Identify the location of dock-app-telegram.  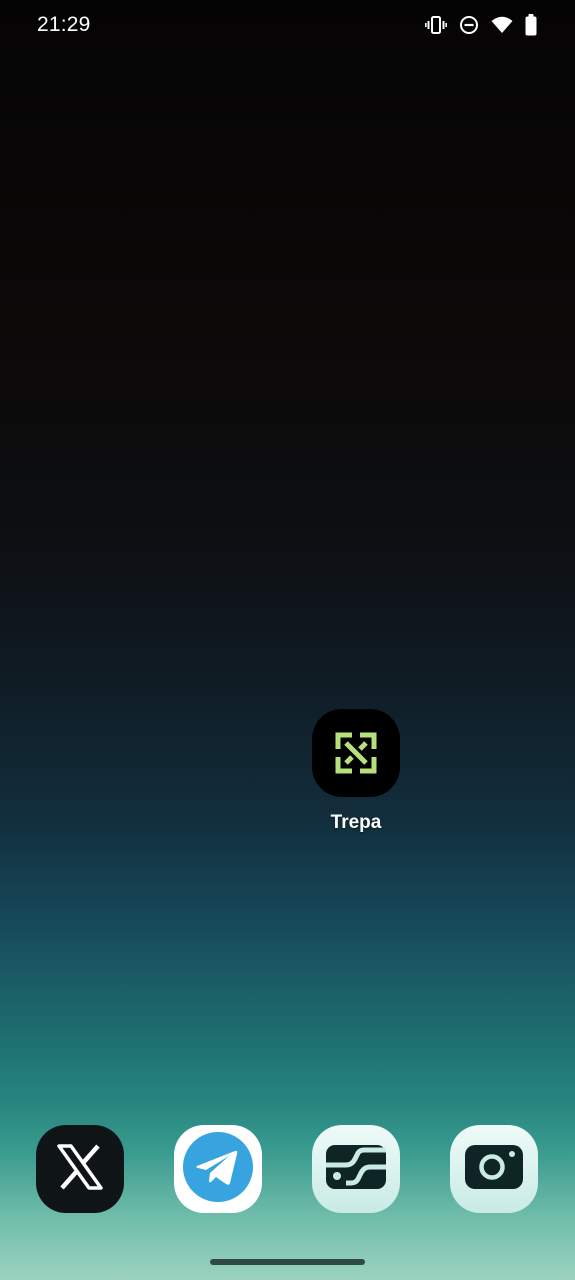
(218, 1169).